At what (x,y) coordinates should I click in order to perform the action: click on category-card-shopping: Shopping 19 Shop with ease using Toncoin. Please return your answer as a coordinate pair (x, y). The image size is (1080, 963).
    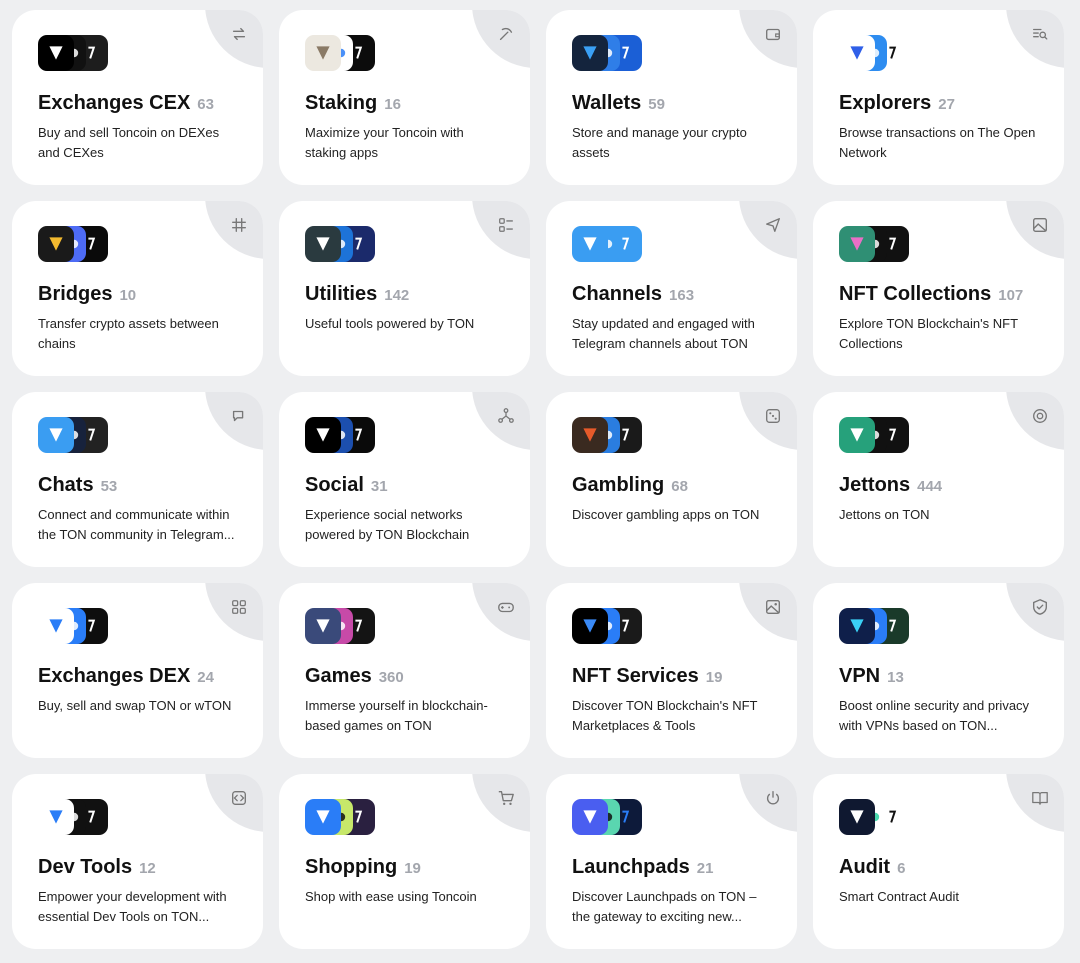
    Looking at the image, I should click on (404, 861).